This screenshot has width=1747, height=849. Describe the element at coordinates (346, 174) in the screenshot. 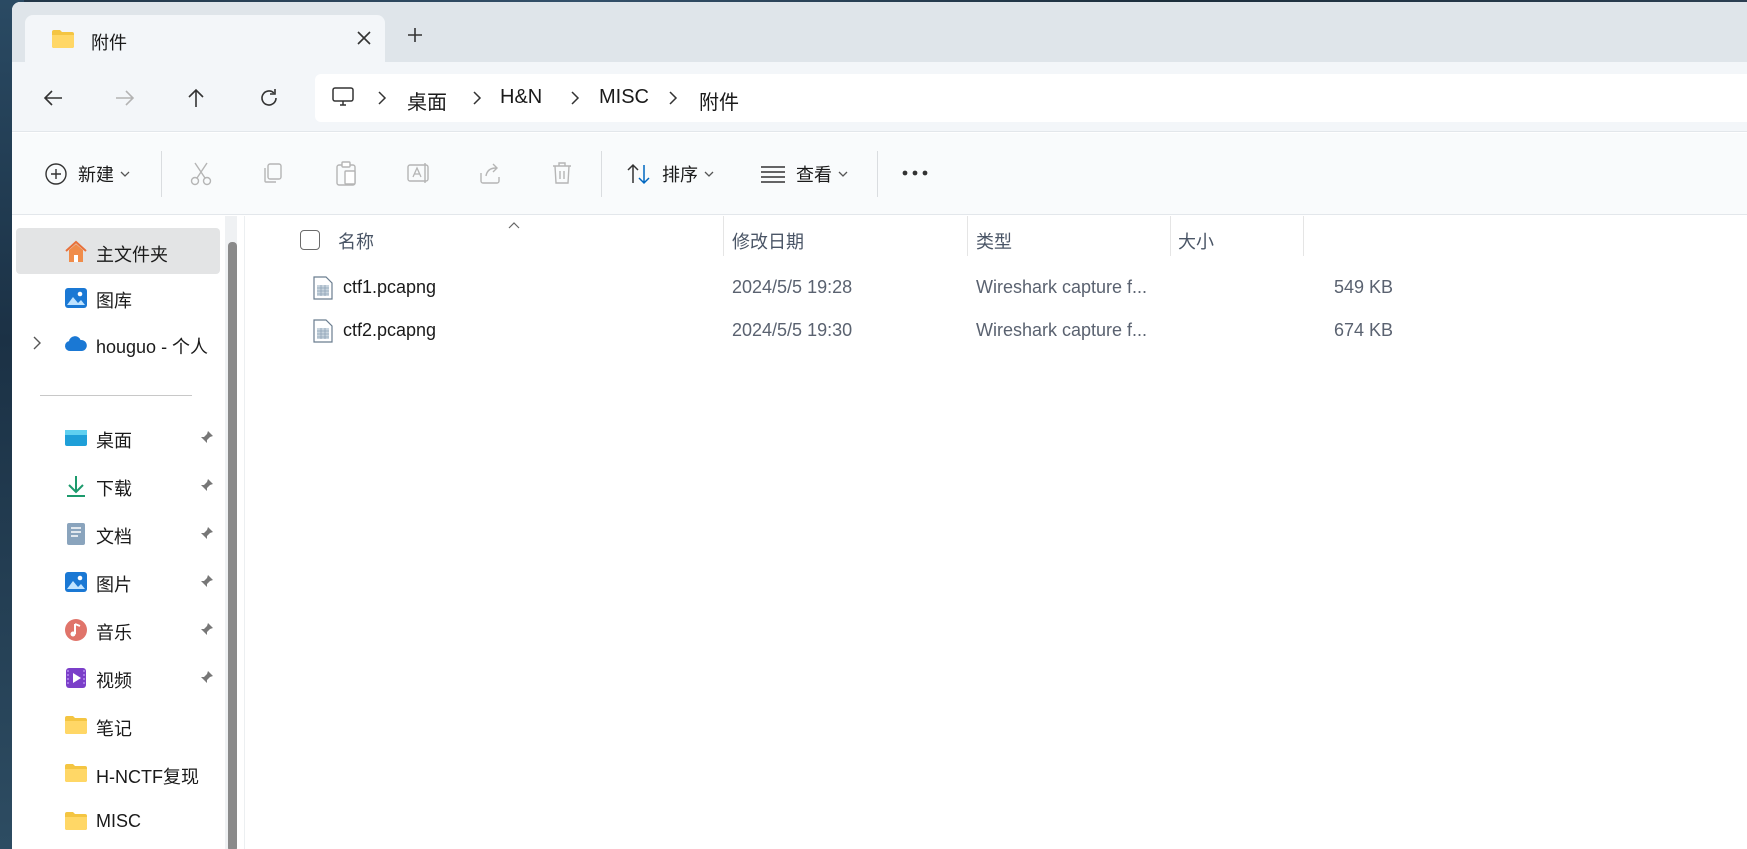

I see `paste-button` at that location.